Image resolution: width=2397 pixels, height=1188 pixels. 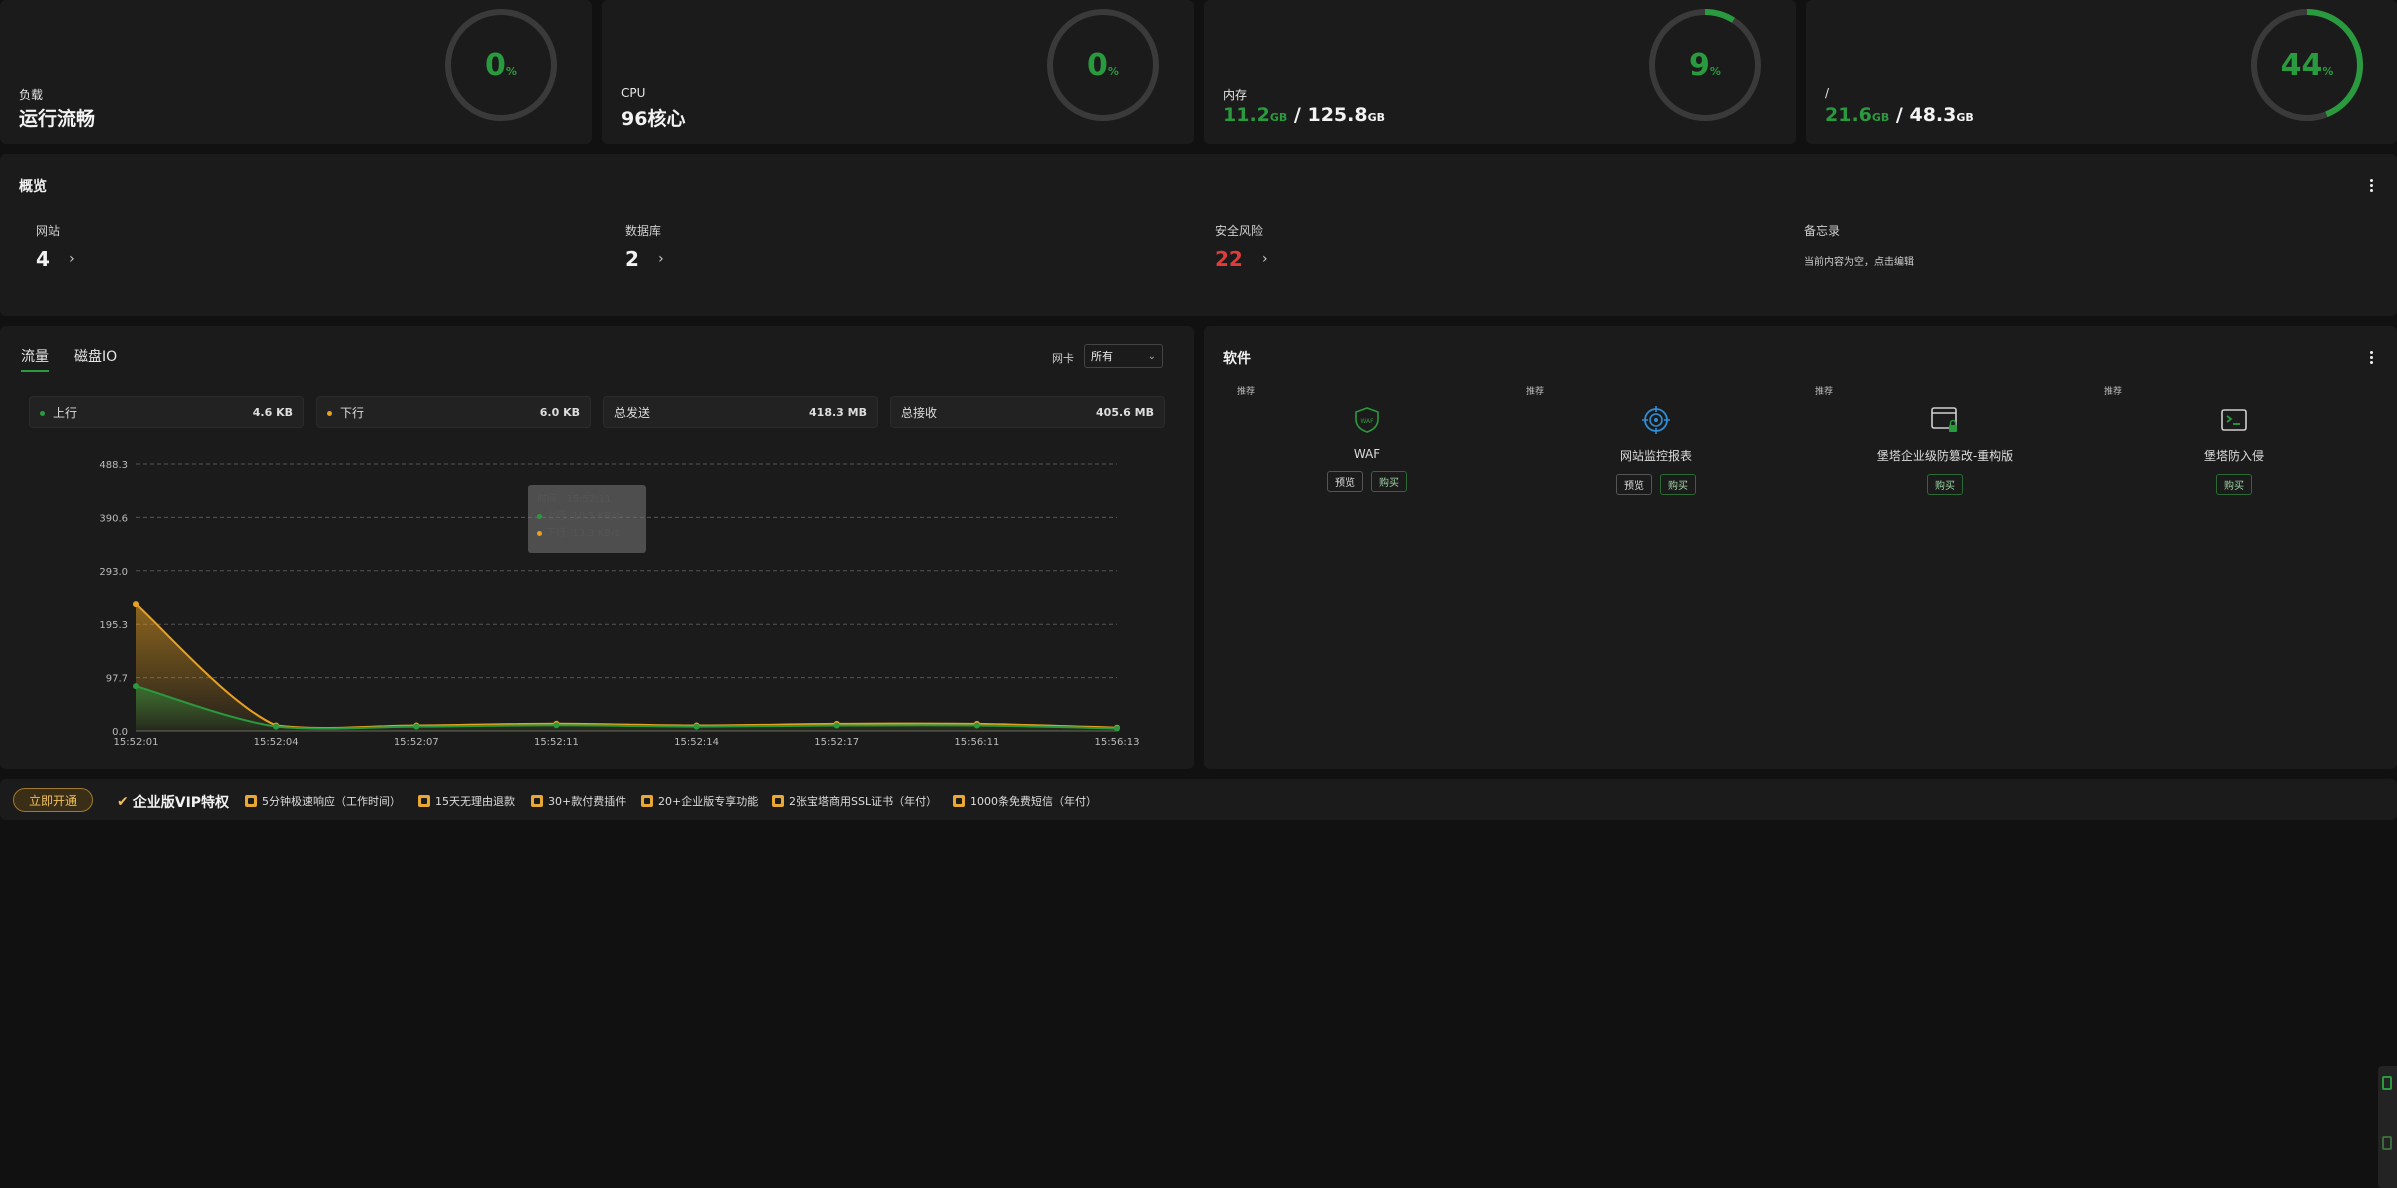 What do you see at coordinates (2224, 439) in the screenshot?
I see `software-item-intrusion: 推荐 堡塔防入侵 购买` at bounding box center [2224, 439].